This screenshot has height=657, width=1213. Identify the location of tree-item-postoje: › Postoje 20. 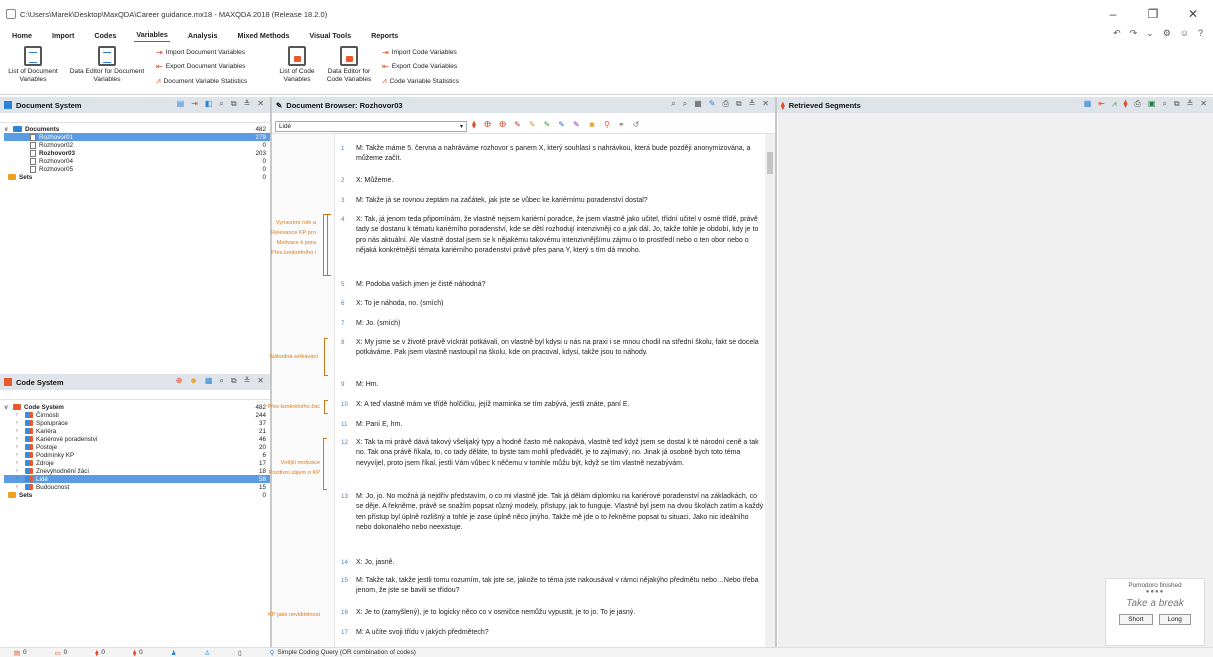
(137, 447).